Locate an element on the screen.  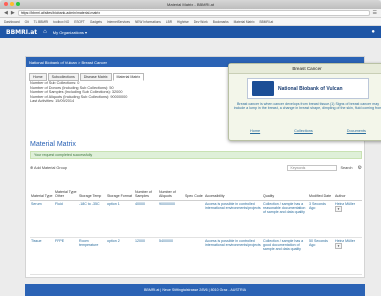
col-header: Spec Code is located at coordinates (194, 187).